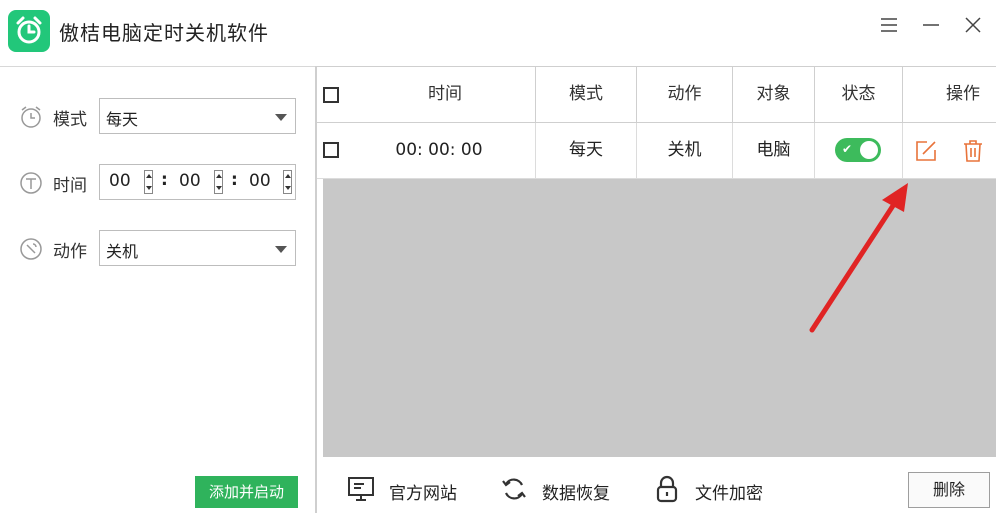 Image resolution: width=996 pixels, height=514 pixels. What do you see at coordinates (439, 150) in the screenshot?
I see `row-time: 00: 00: 00` at bounding box center [439, 150].